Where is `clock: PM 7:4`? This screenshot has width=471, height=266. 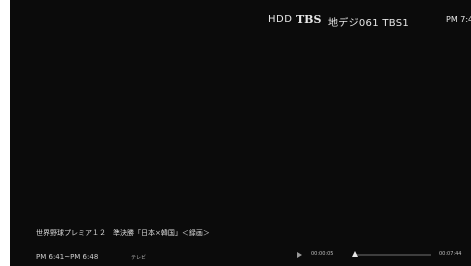
clock: PM 7:4 is located at coordinates (458, 19).